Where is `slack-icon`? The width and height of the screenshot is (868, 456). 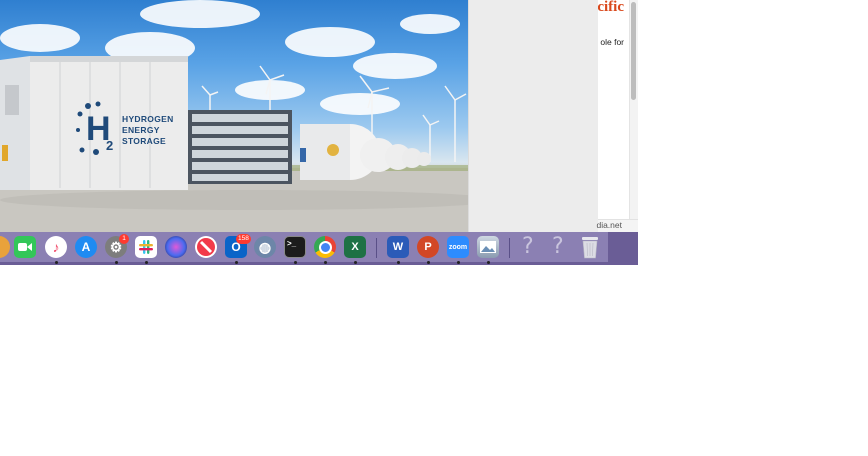
slack-icon is located at coordinates (146, 247).